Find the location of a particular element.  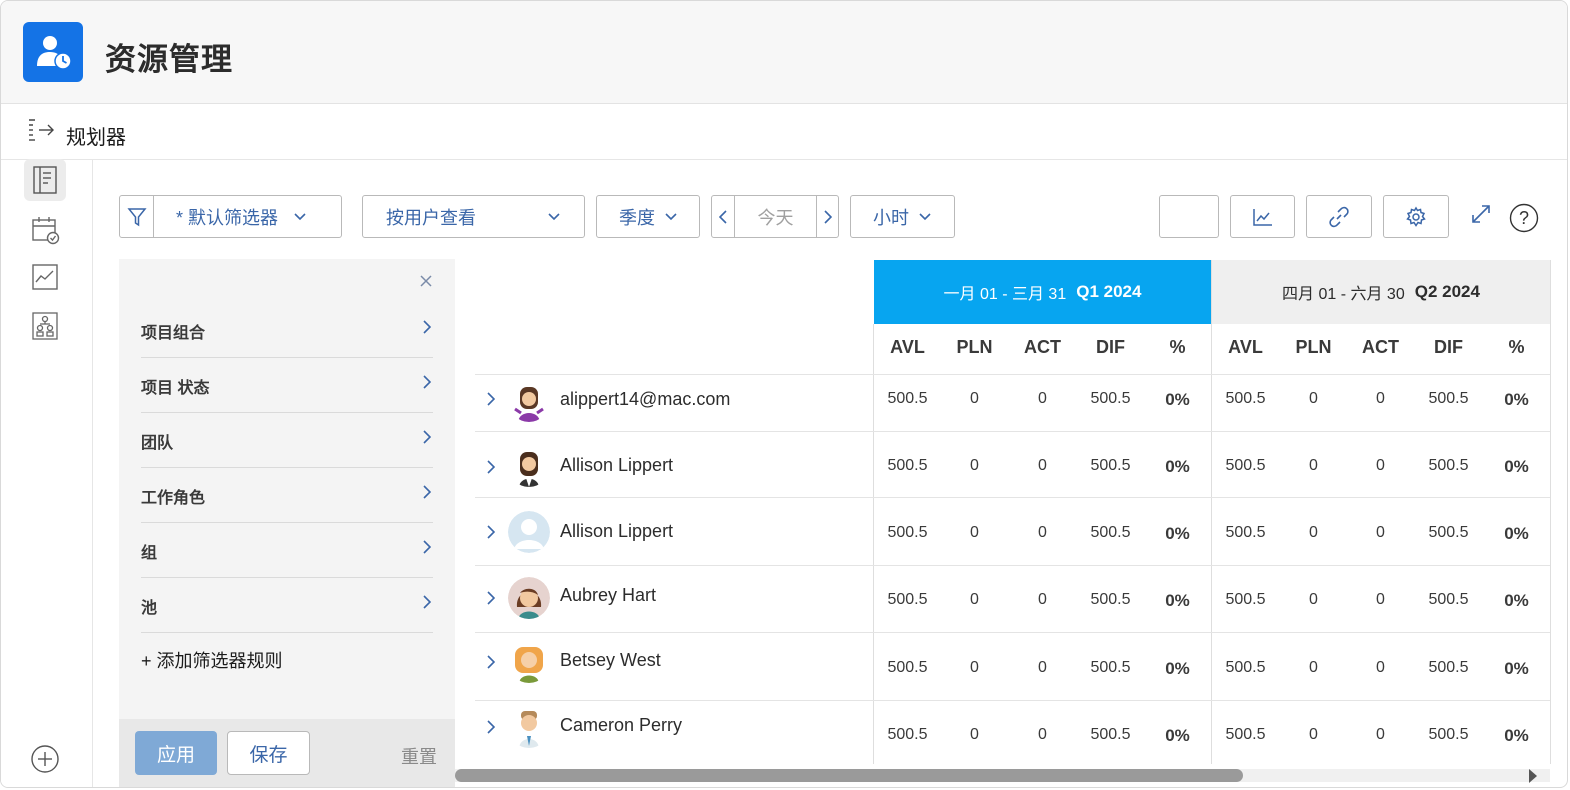

user-name: Betsey West is located at coordinates (610, 660).